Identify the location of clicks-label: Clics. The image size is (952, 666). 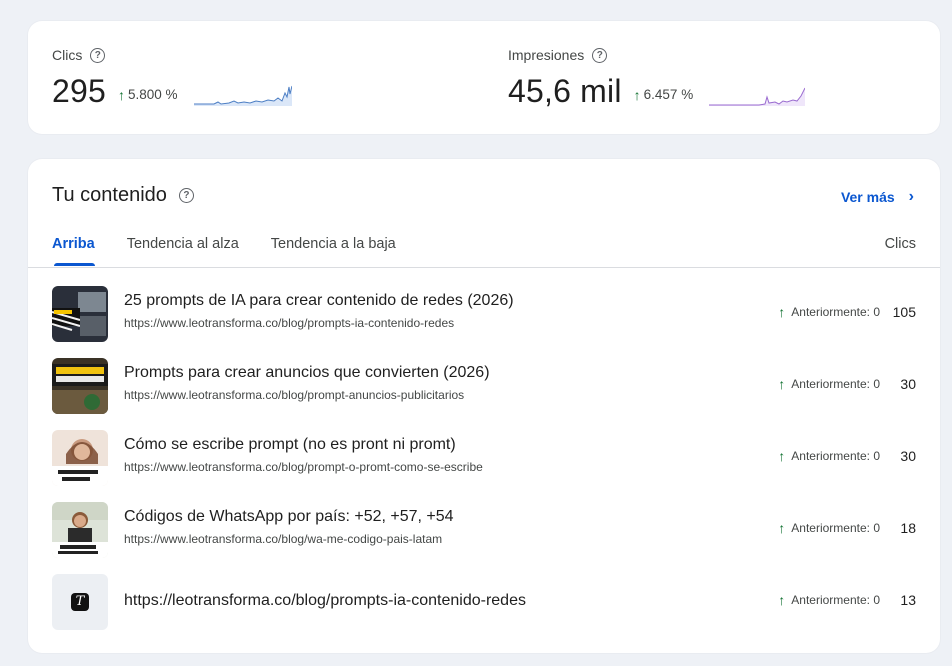
(67, 55).